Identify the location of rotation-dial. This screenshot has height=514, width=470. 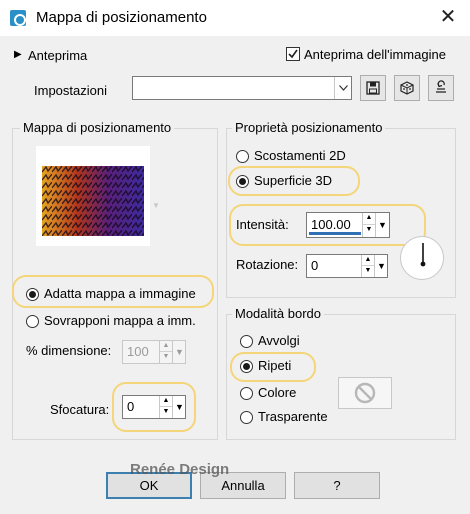
(422, 258).